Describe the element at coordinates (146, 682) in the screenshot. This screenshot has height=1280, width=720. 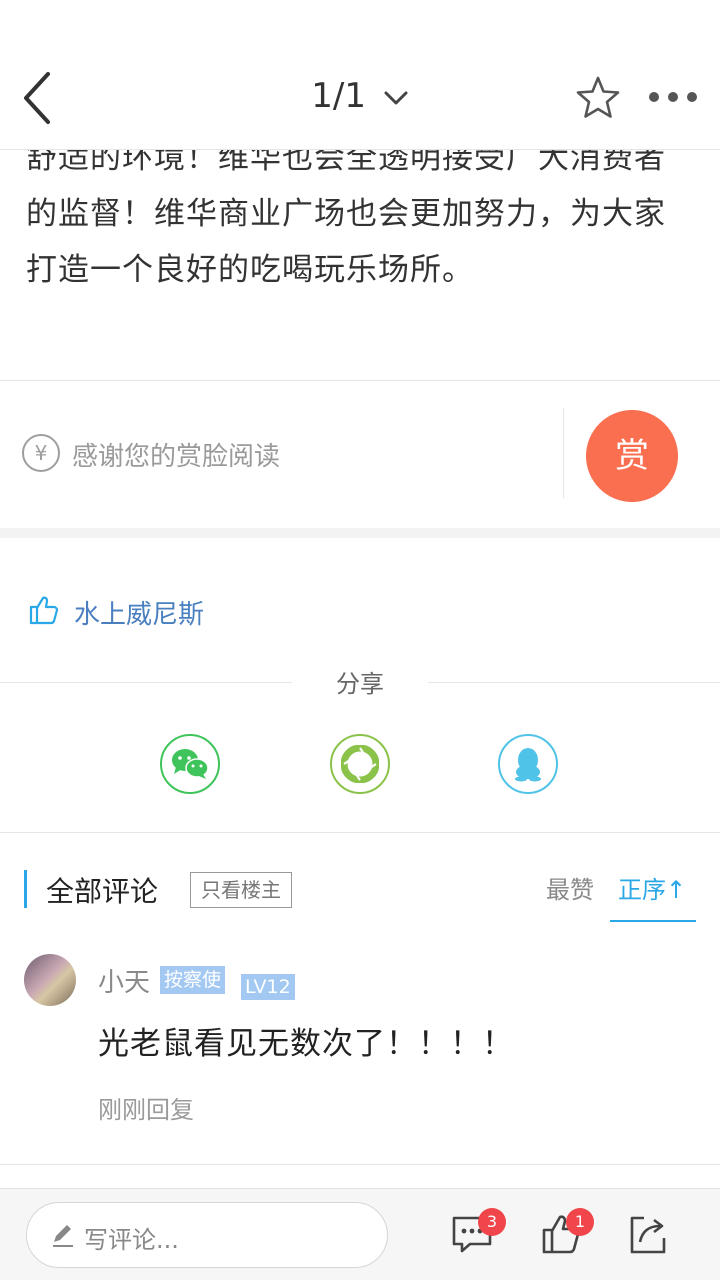
I see `share-divider-left` at that location.